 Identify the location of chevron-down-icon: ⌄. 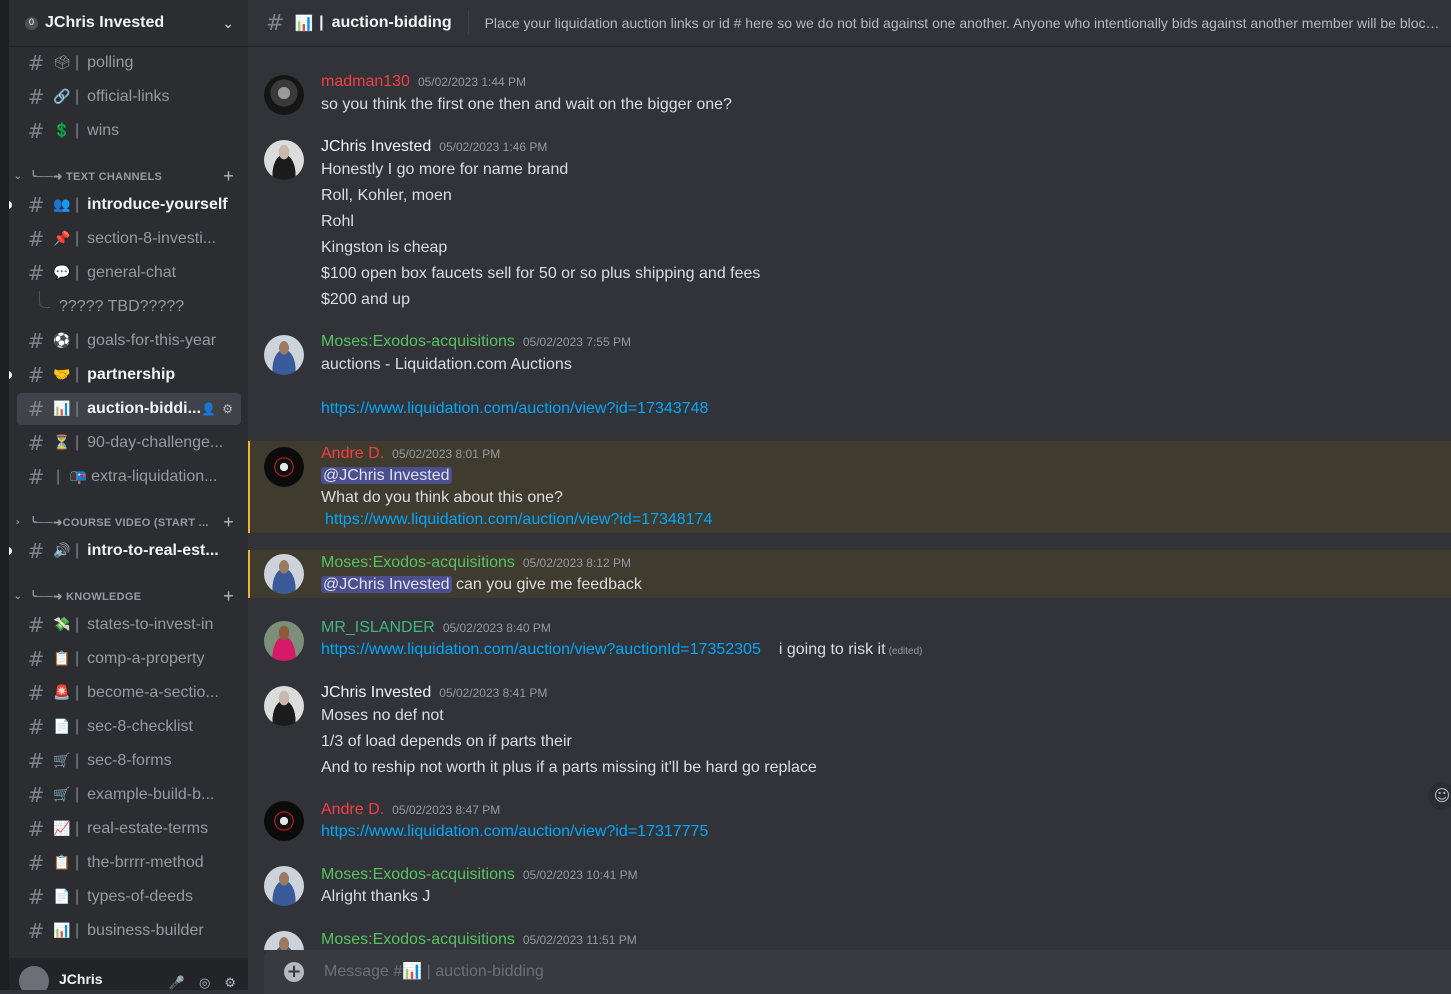
(228, 23).